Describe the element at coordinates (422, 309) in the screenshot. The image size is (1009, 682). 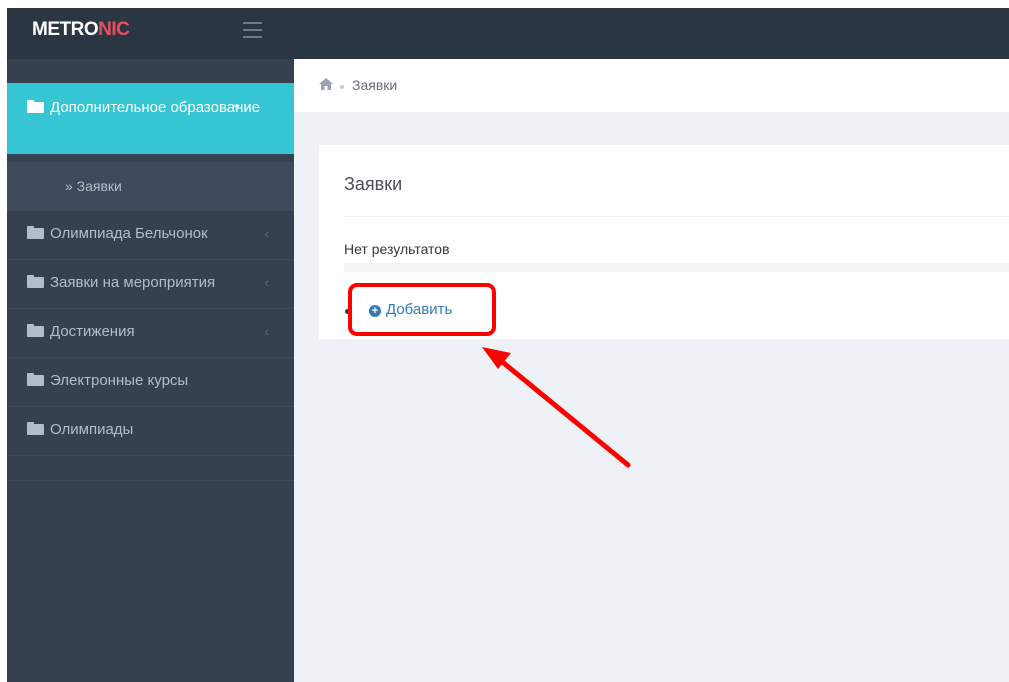
I see `highlight-box` at that location.